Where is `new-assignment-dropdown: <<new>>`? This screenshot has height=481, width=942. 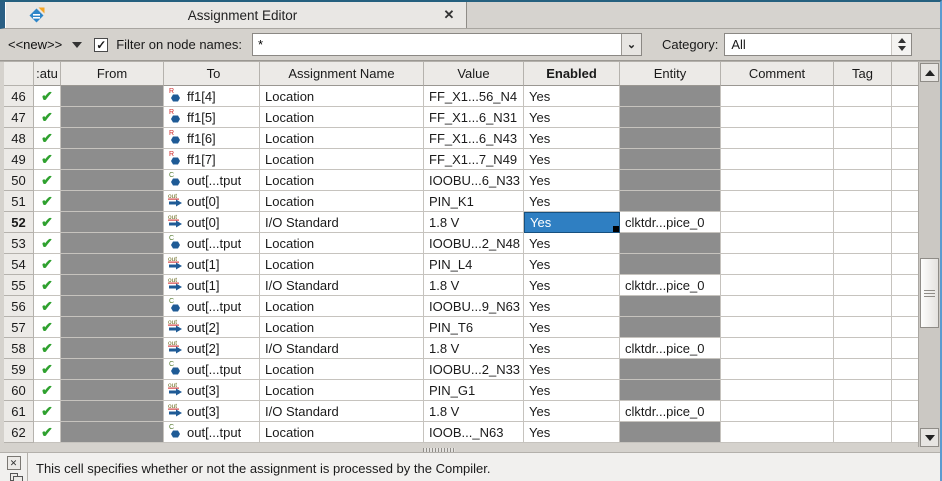 new-assignment-dropdown: <<new>> is located at coordinates (35, 44).